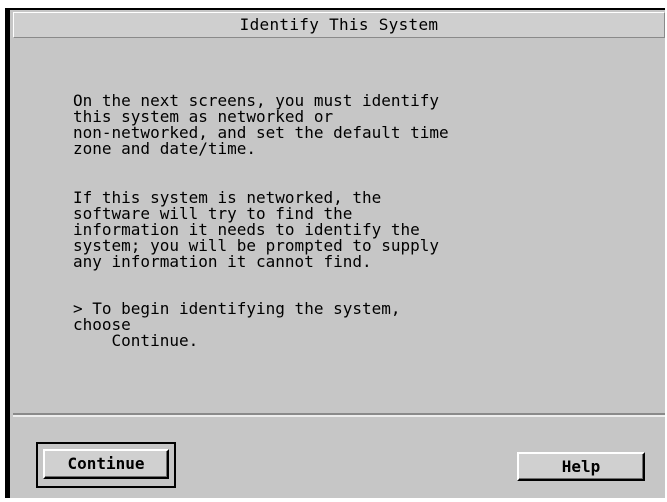 The height and width of the screenshot is (502, 667). What do you see at coordinates (106, 464) in the screenshot?
I see `continue-button: Continue` at bounding box center [106, 464].